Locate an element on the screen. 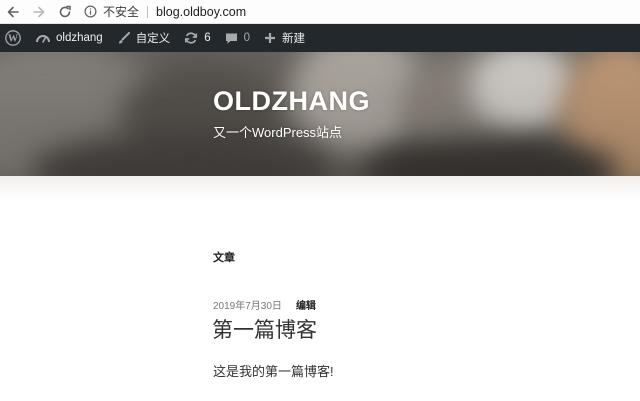 This screenshot has width=640, height=401. customize-link: 自定义 is located at coordinates (144, 38).